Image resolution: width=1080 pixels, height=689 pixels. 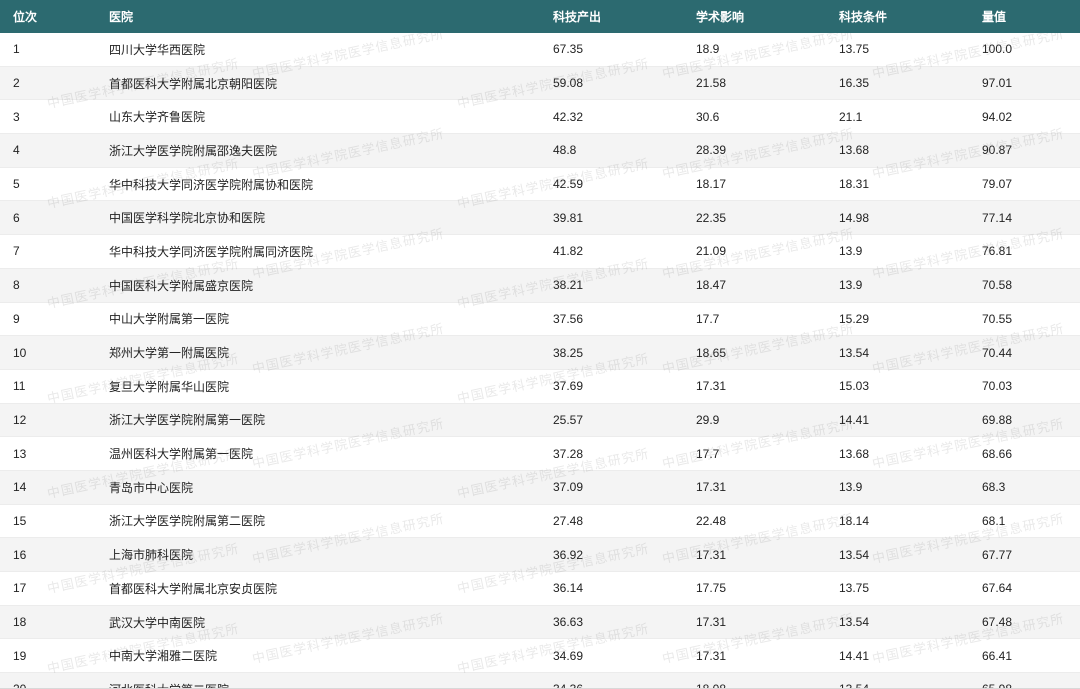 I want to click on cell-rank: 2, so click(x=54, y=83).